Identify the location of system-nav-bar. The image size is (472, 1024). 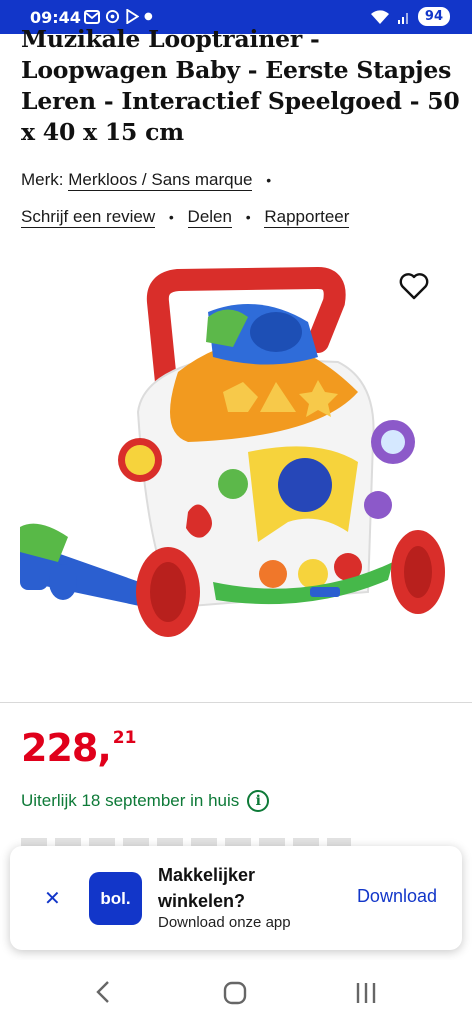
(236, 992).